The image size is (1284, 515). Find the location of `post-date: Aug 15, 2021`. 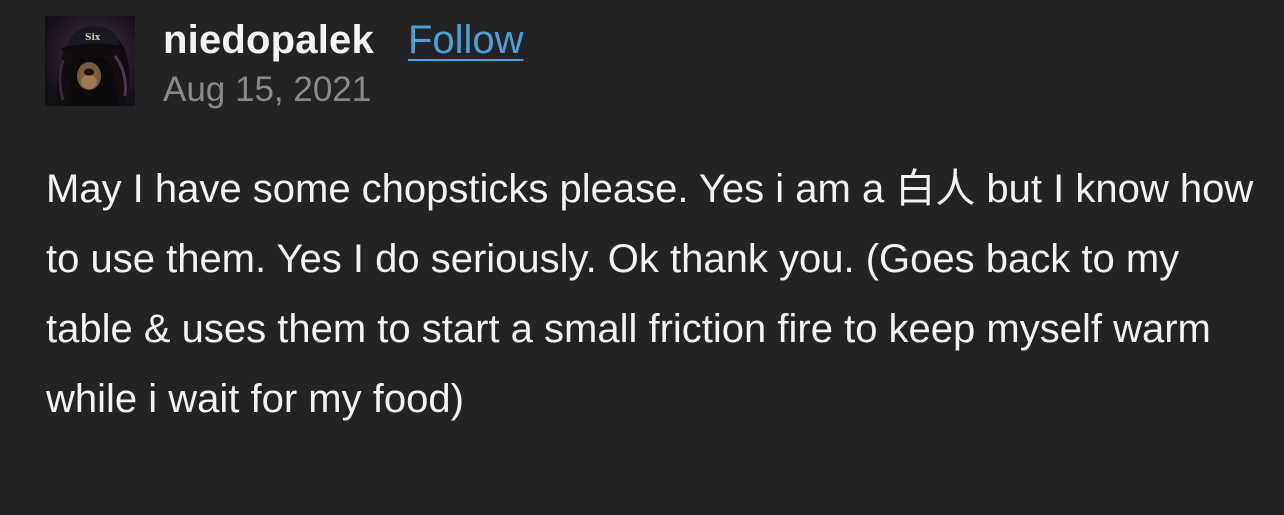

post-date: Aug 15, 2021 is located at coordinates (267, 89).